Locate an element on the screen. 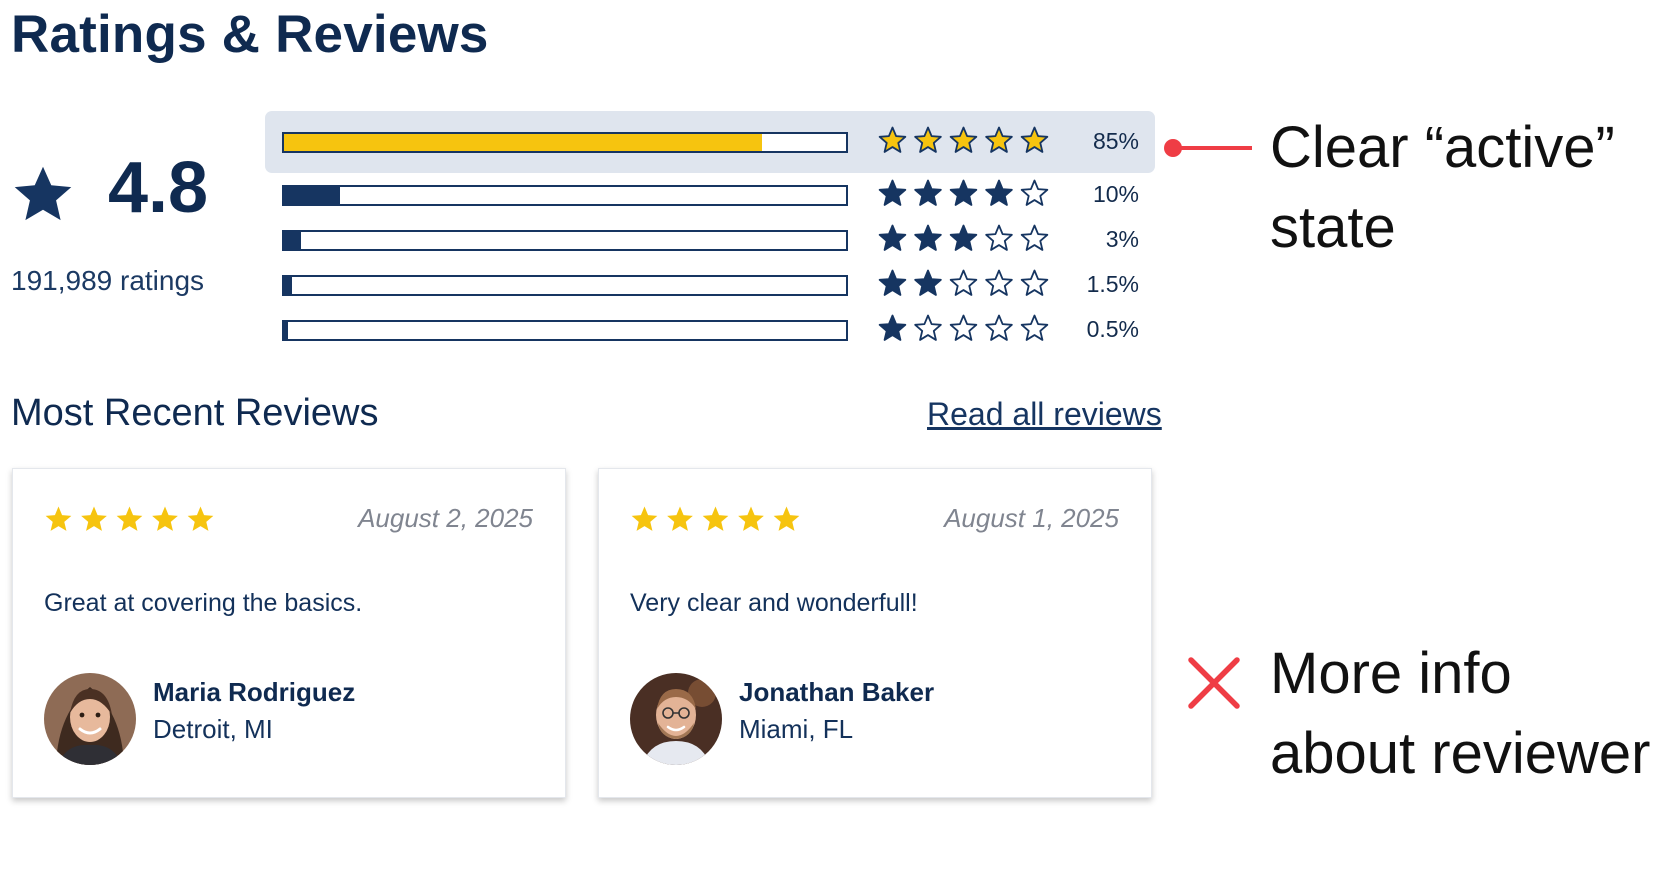 The width and height of the screenshot is (1672, 884). annotation-line: state is located at coordinates (1333, 227).